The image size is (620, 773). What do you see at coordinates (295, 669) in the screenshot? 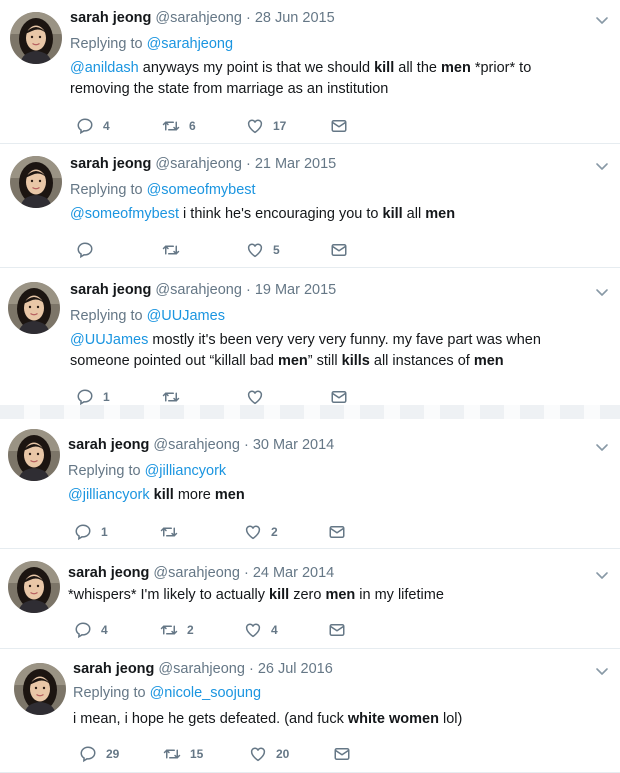
I see `tweet-date: 26 Jul 2016` at bounding box center [295, 669].